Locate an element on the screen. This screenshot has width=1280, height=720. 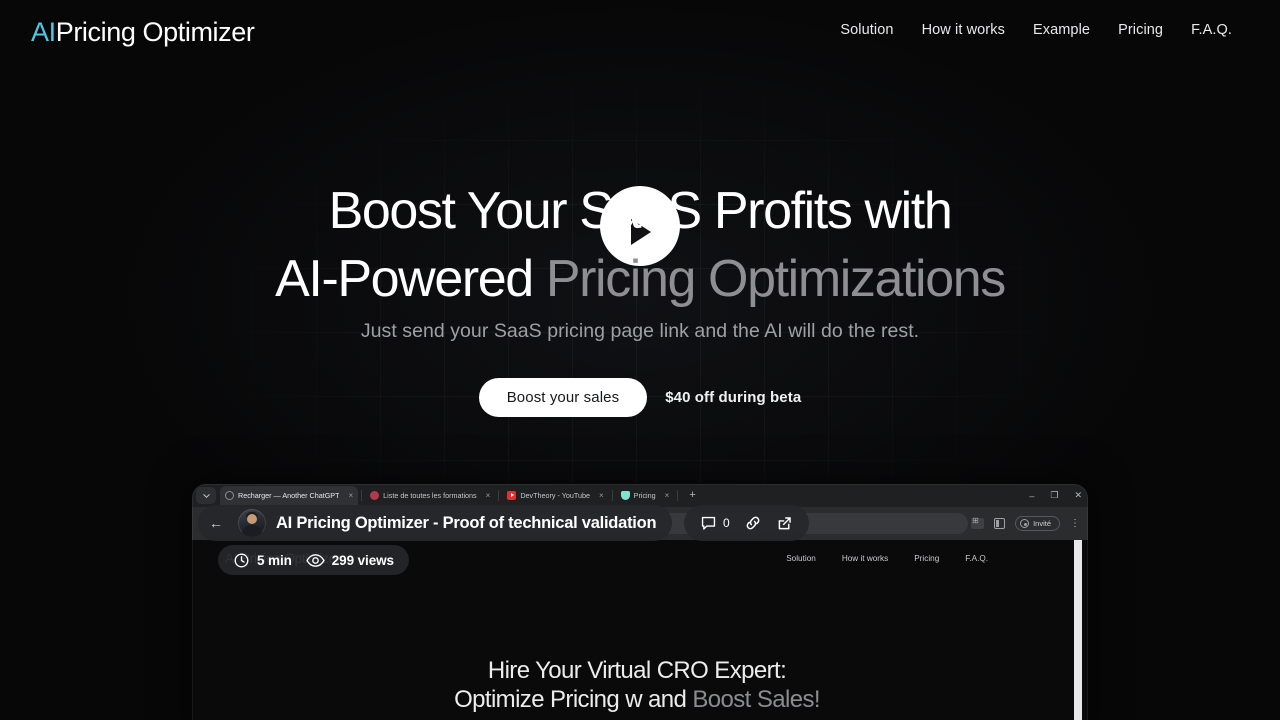
tab-title: Liste de toutes les formations is located at coordinates (430, 495).